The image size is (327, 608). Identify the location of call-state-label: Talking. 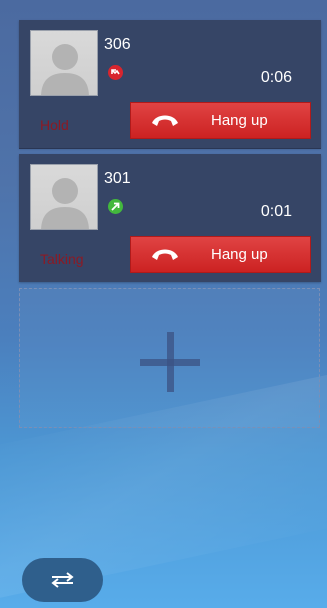
(62, 259).